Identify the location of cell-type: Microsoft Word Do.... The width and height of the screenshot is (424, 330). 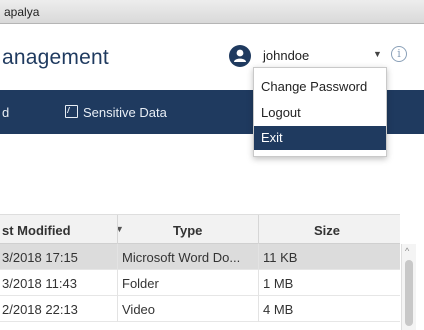
(181, 257).